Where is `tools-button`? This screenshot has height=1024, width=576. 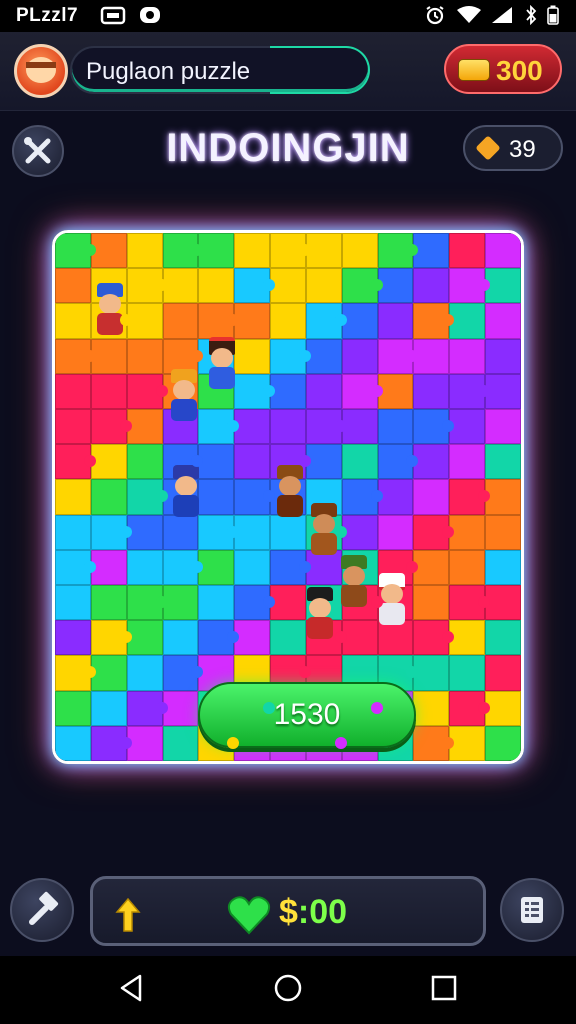
tools-button is located at coordinates (38, 151).